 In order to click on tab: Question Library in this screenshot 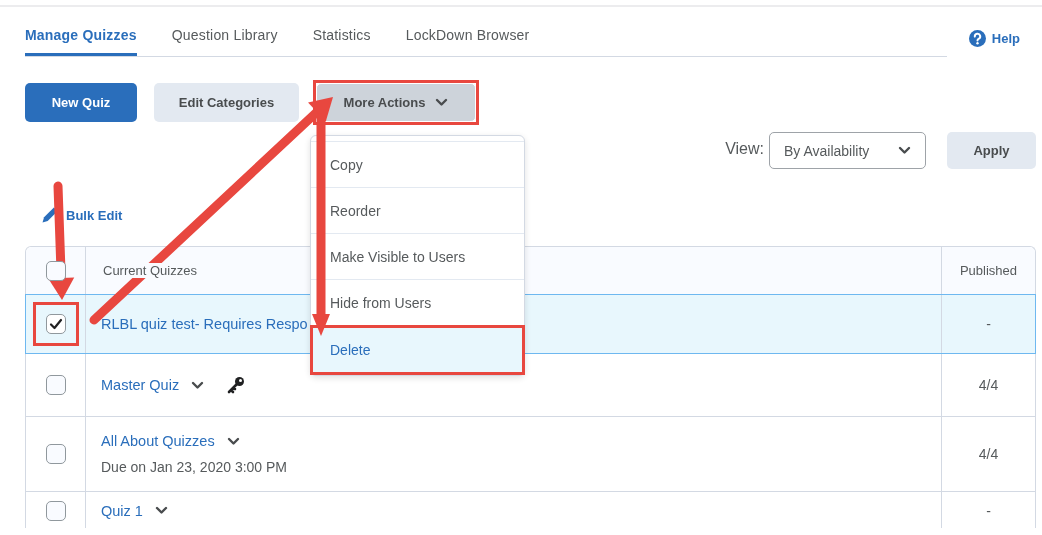, I will do `click(224, 41)`.